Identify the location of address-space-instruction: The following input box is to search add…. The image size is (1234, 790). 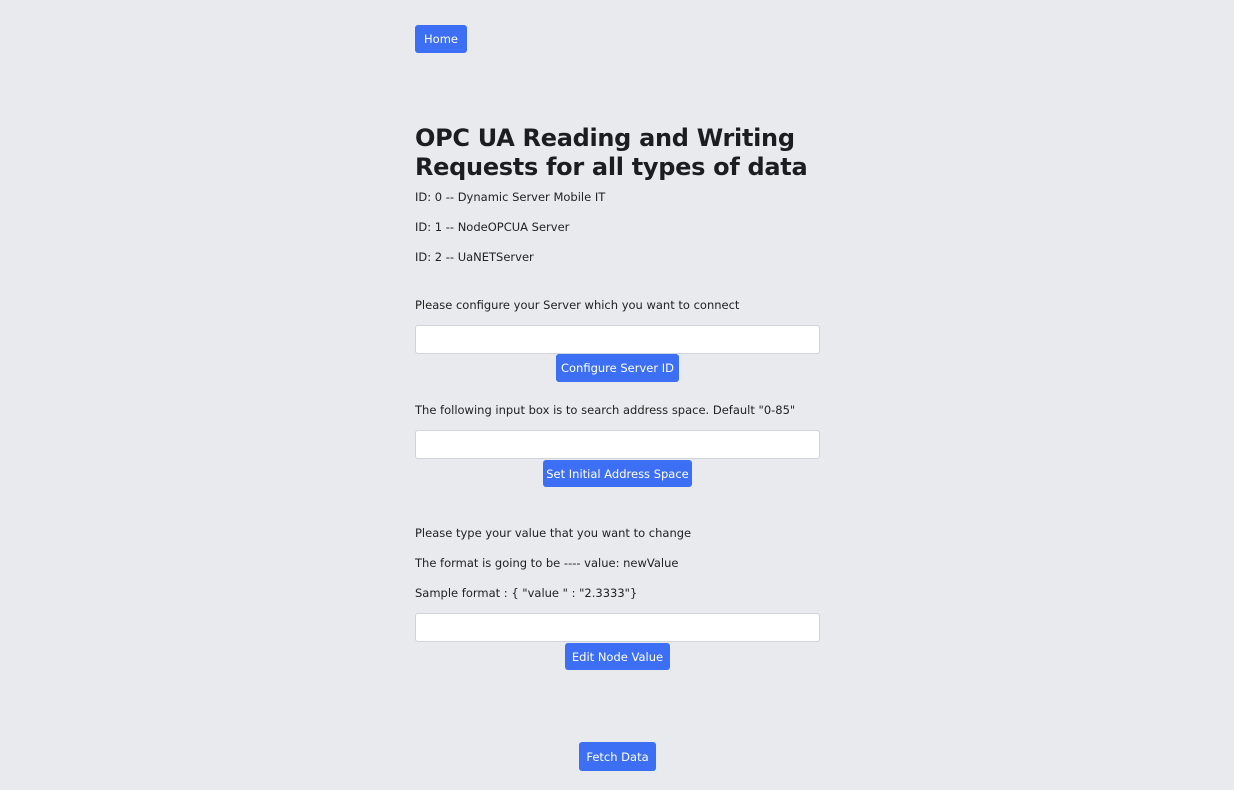
(605, 410).